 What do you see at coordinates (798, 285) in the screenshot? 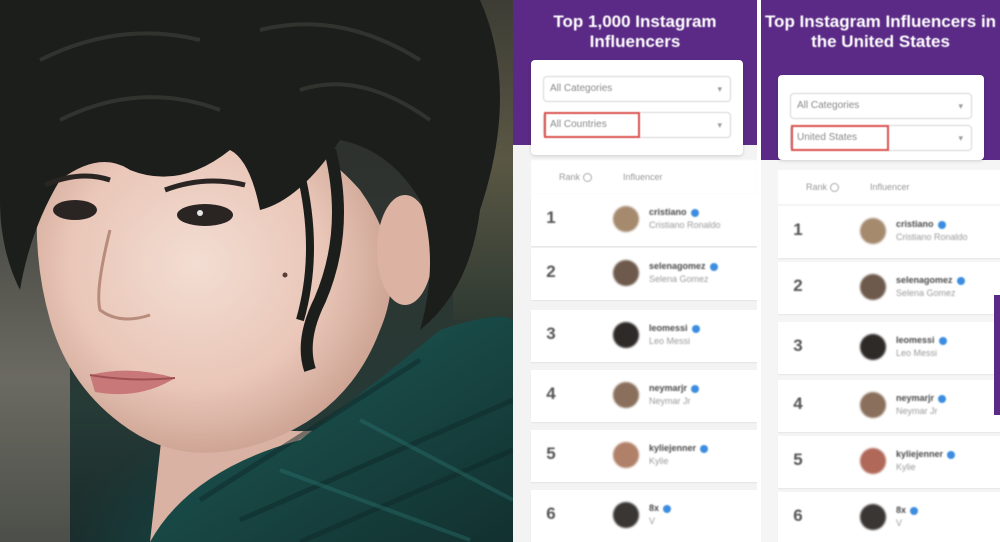
I see `rank-number: 2` at bounding box center [798, 285].